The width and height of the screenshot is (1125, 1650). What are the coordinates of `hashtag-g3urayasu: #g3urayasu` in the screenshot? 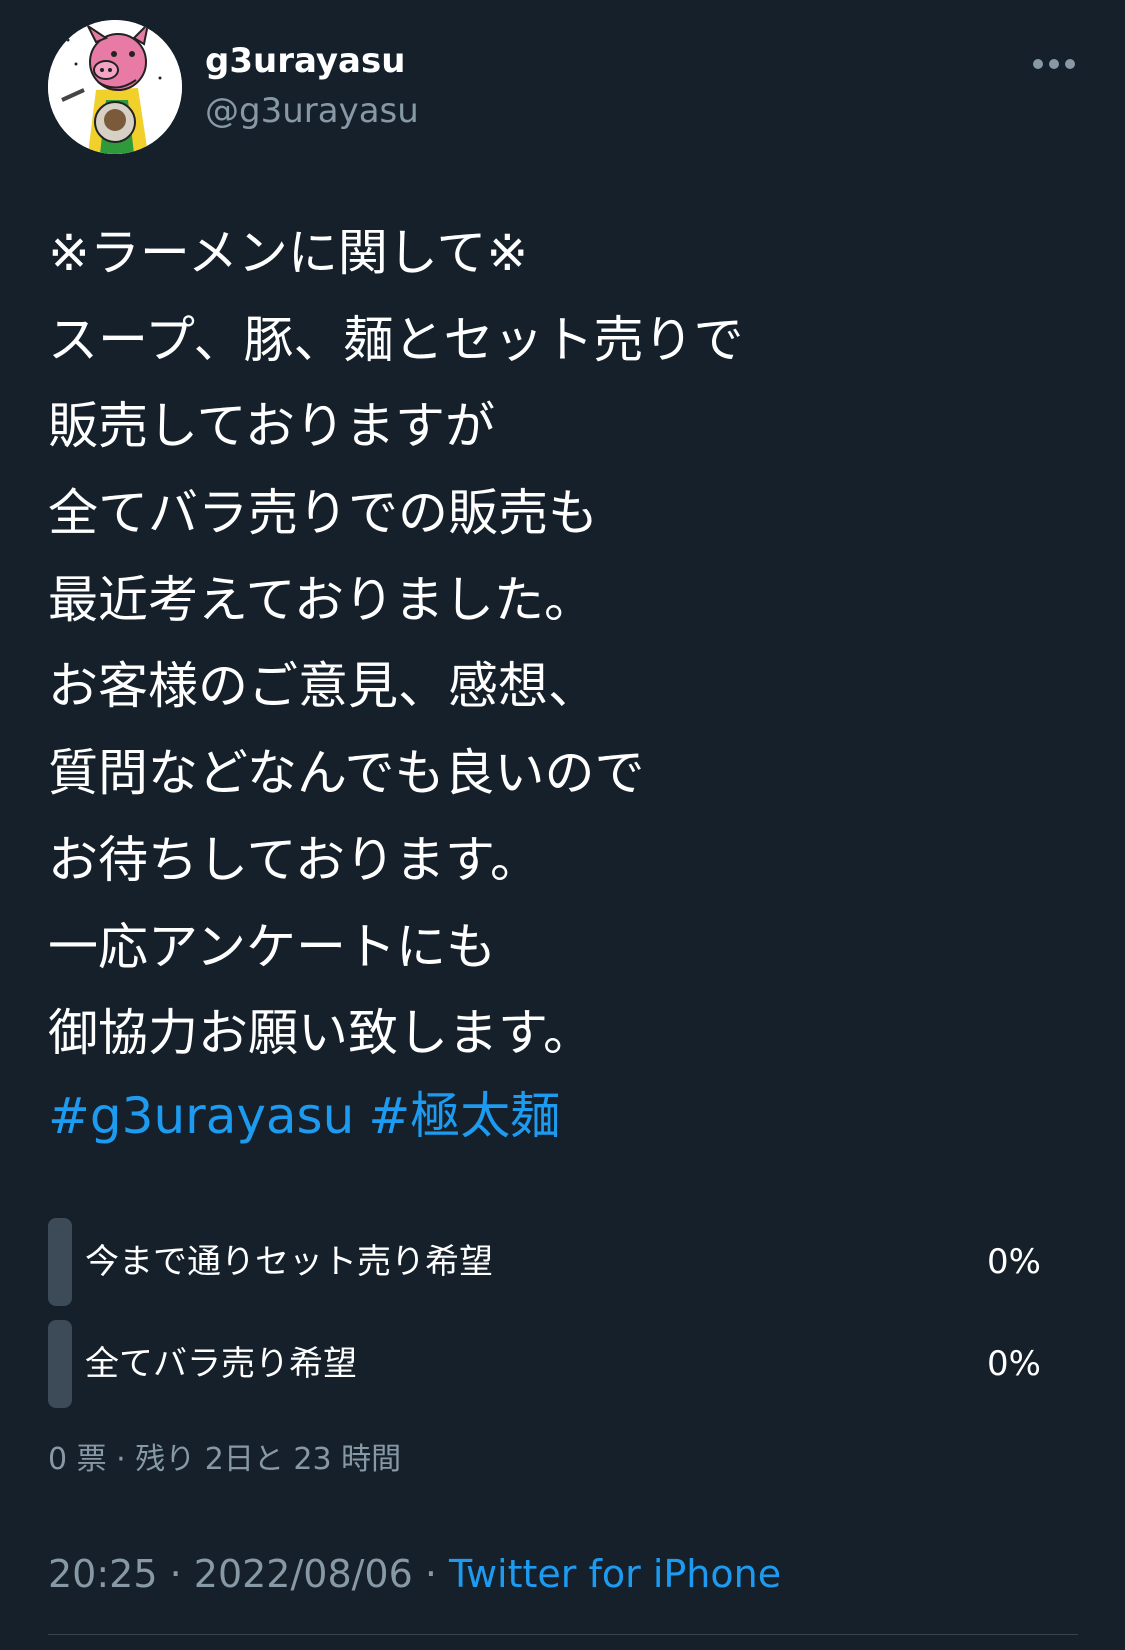 It's located at (201, 1116).